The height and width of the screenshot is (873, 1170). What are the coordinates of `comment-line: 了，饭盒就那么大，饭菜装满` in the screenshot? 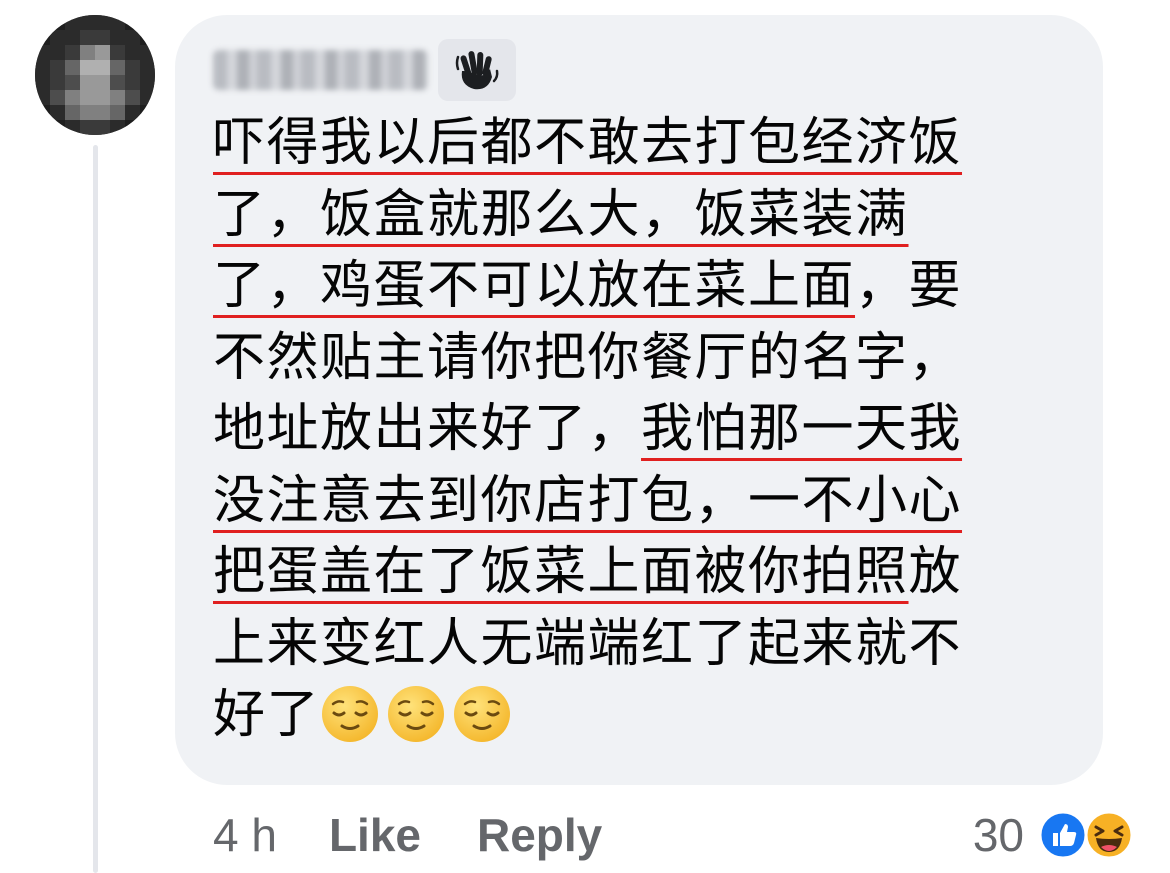 It's located at (643, 216).